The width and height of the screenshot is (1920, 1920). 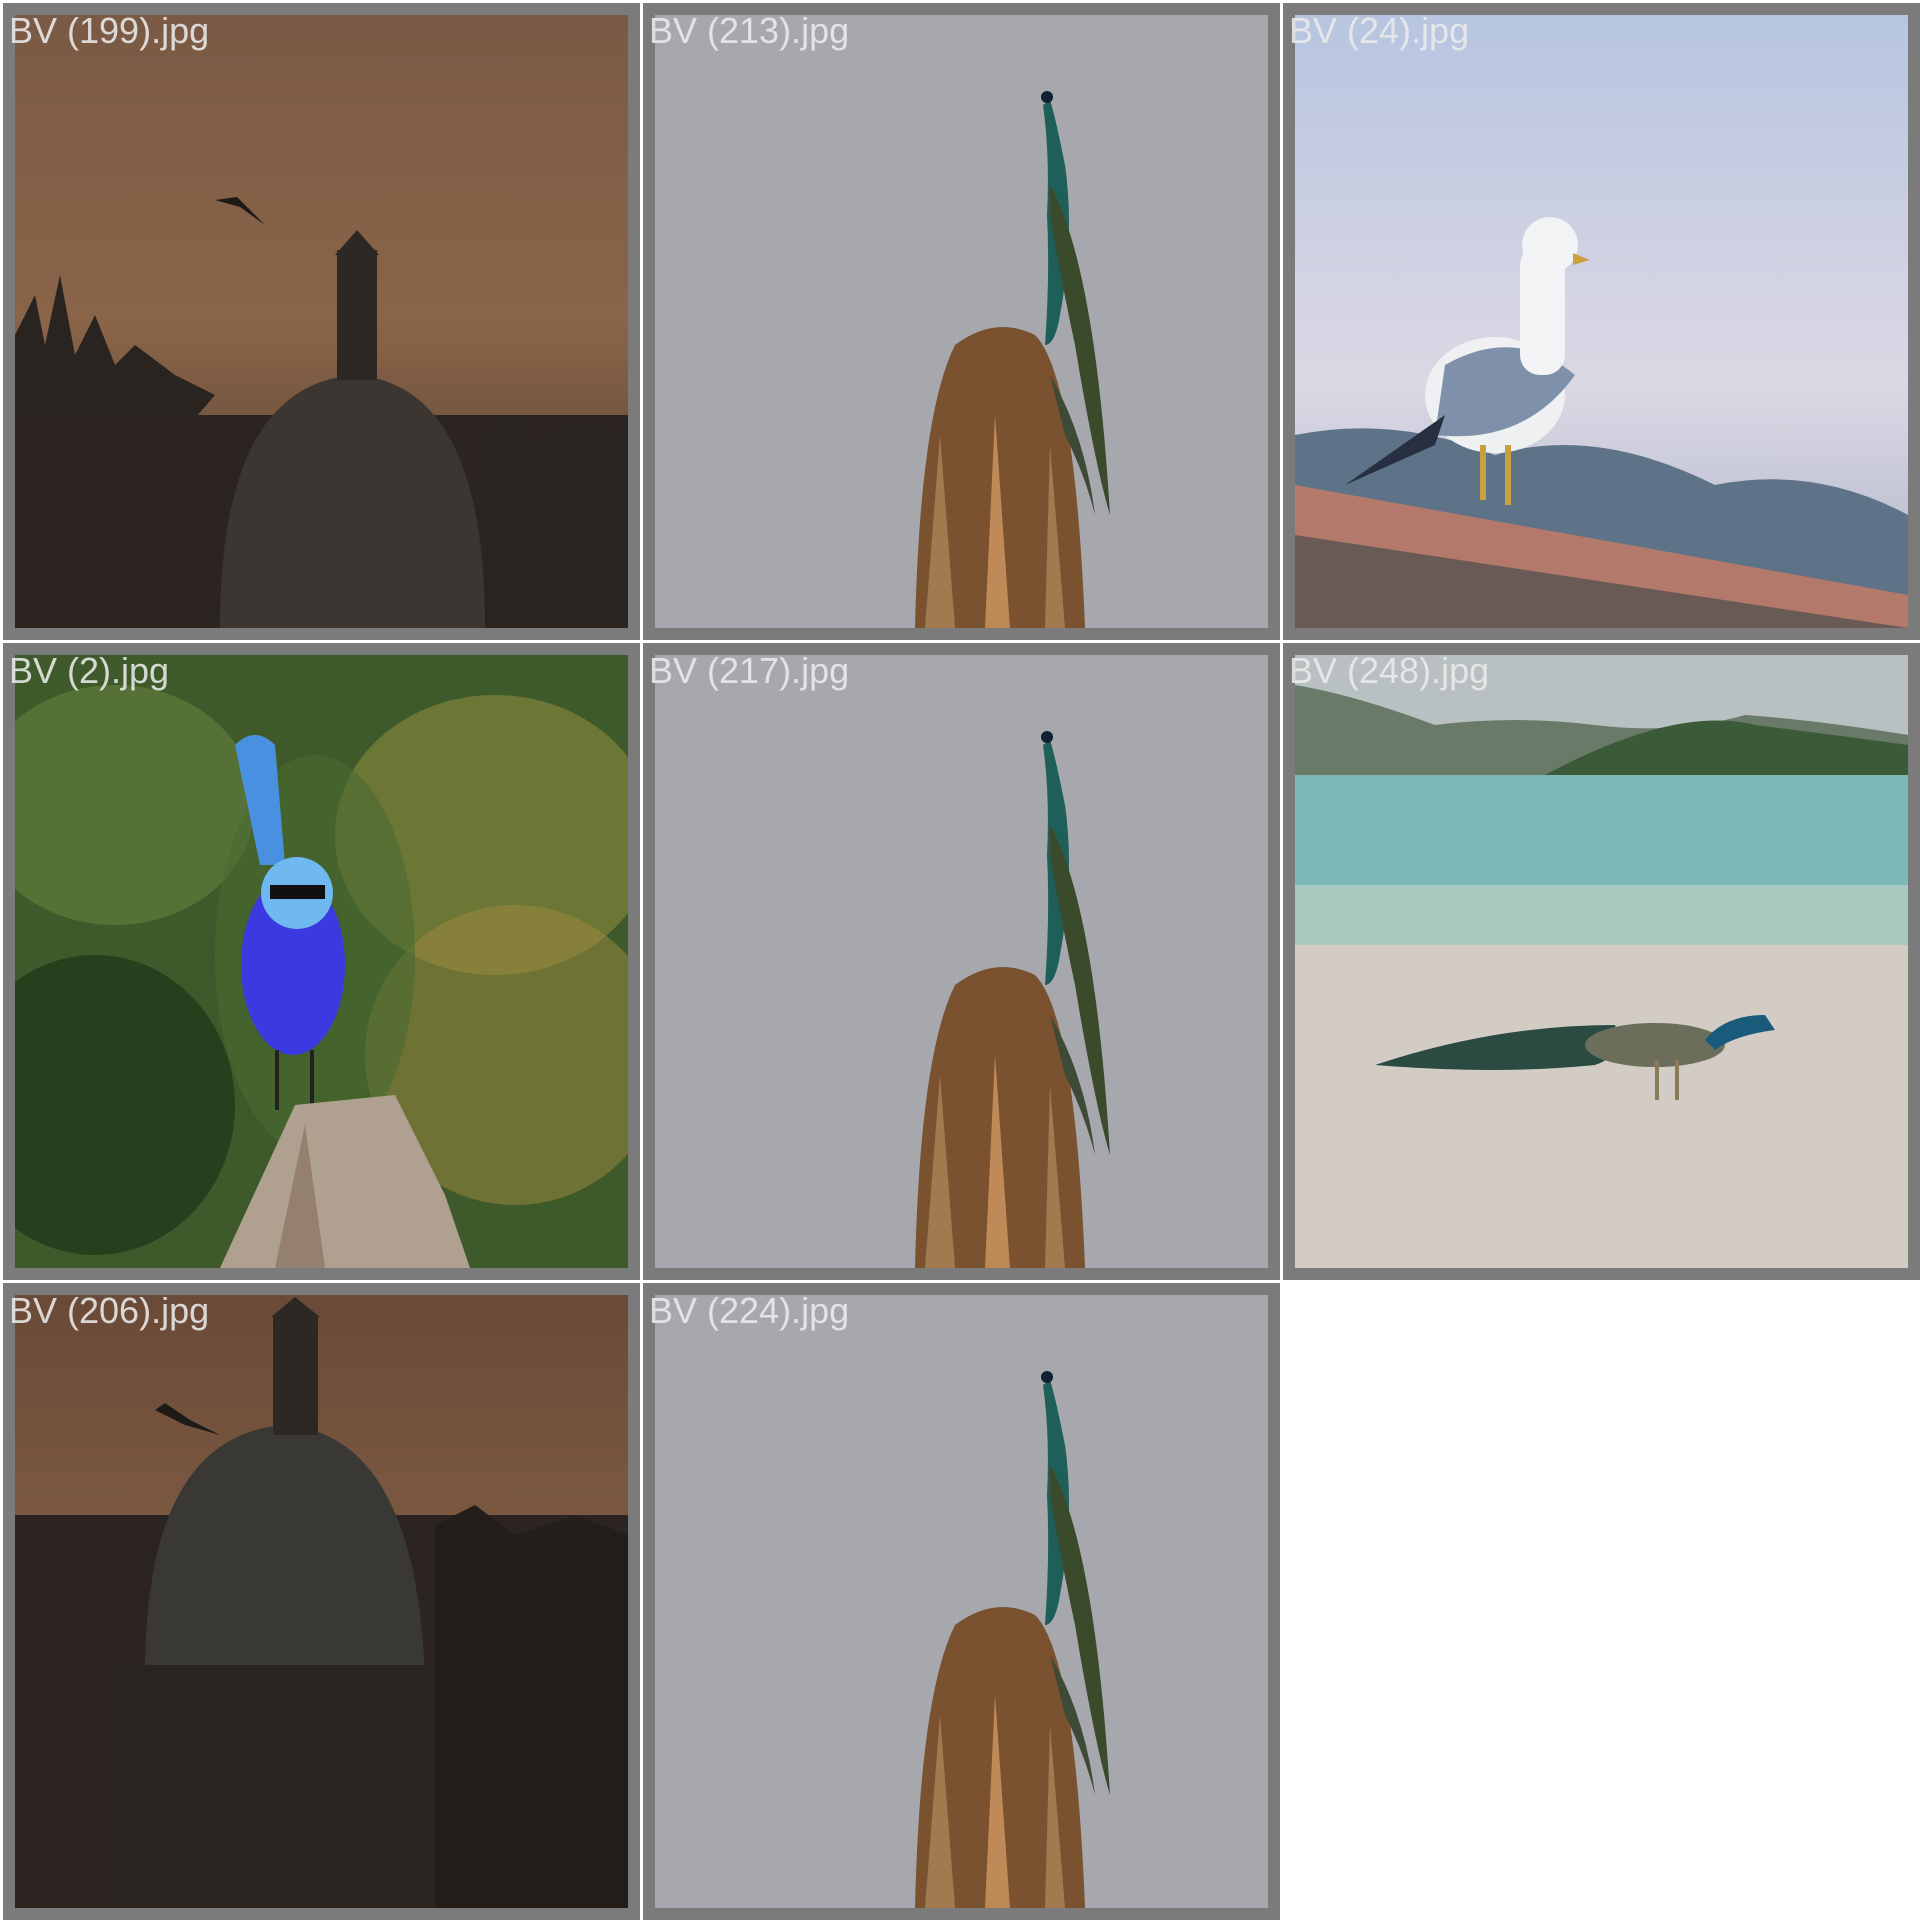 I want to click on thumbnail-tile: BV (213).jpg, so click(x=961, y=321).